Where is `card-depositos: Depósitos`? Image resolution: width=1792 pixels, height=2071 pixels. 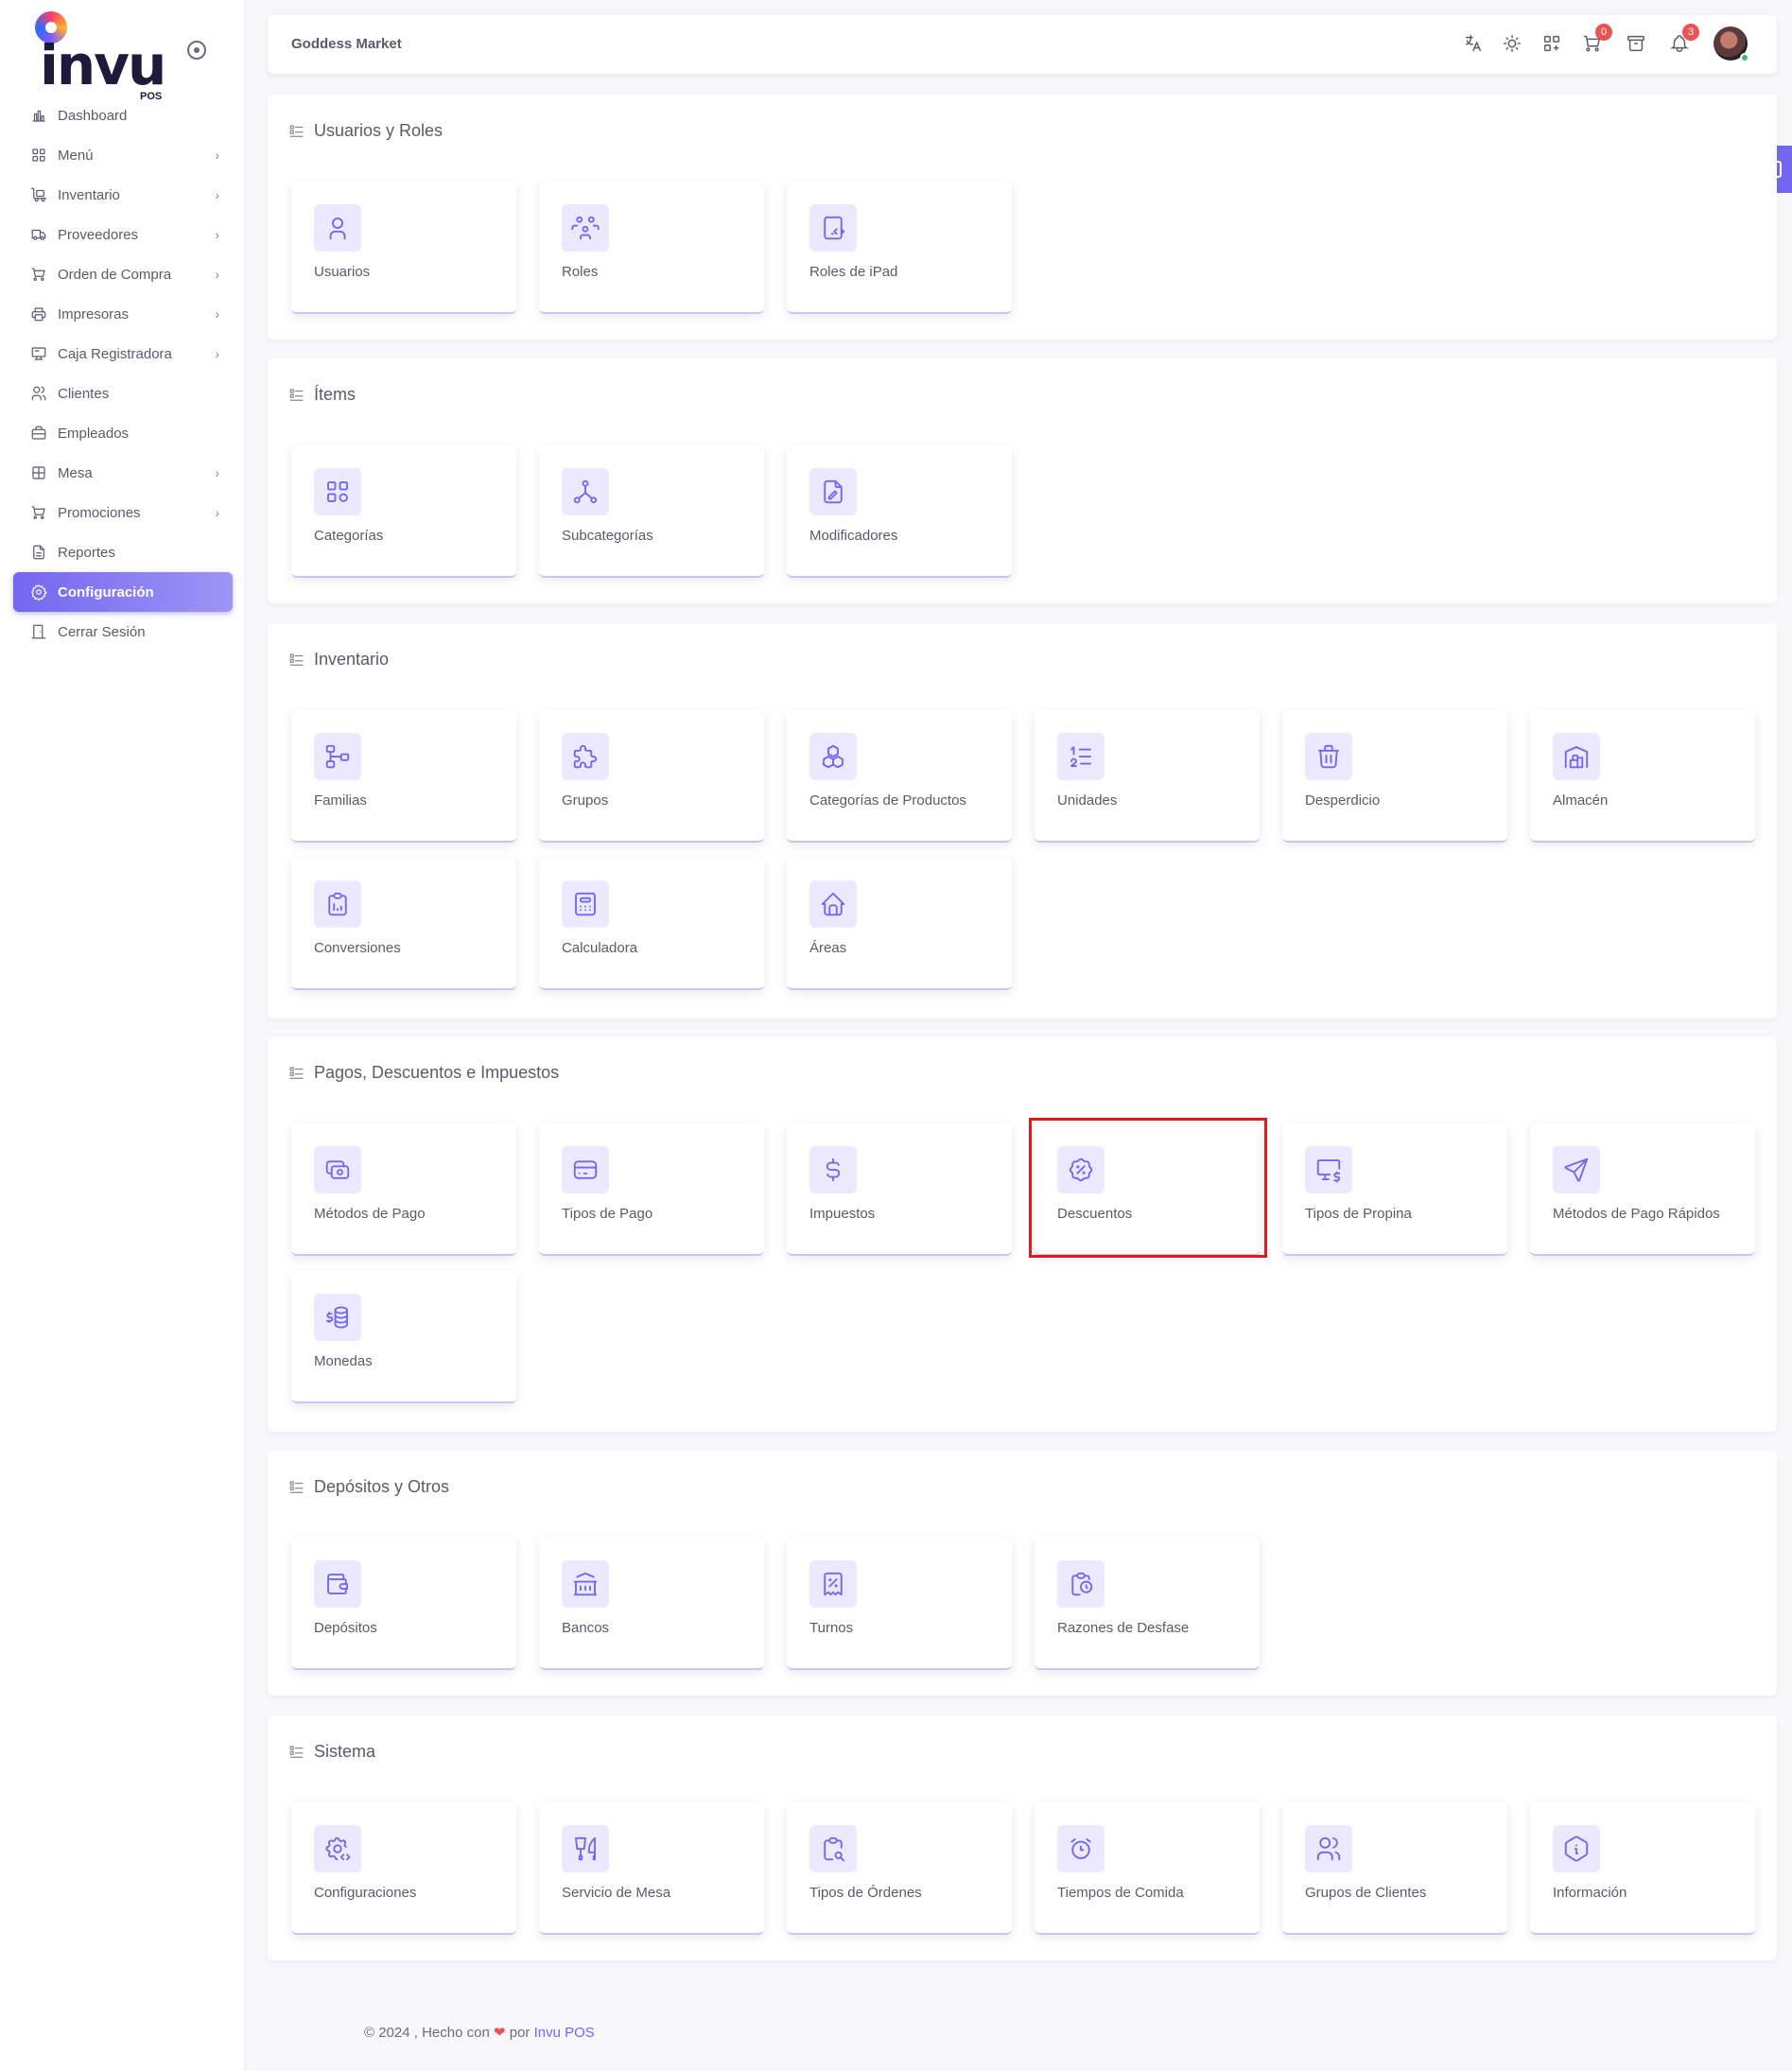 card-depositos: Depósitos is located at coordinates (403, 1604).